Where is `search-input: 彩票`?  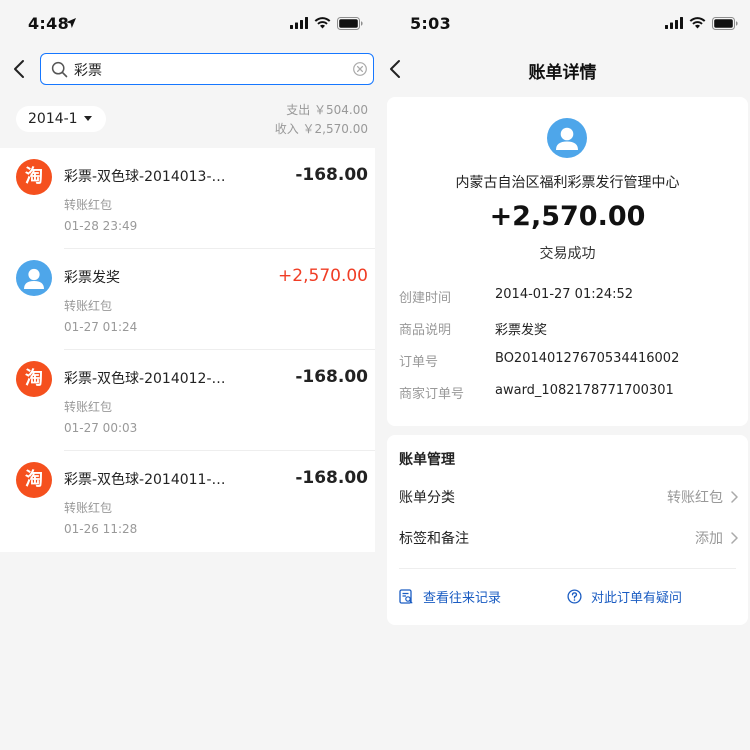 search-input: 彩票 is located at coordinates (207, 69).